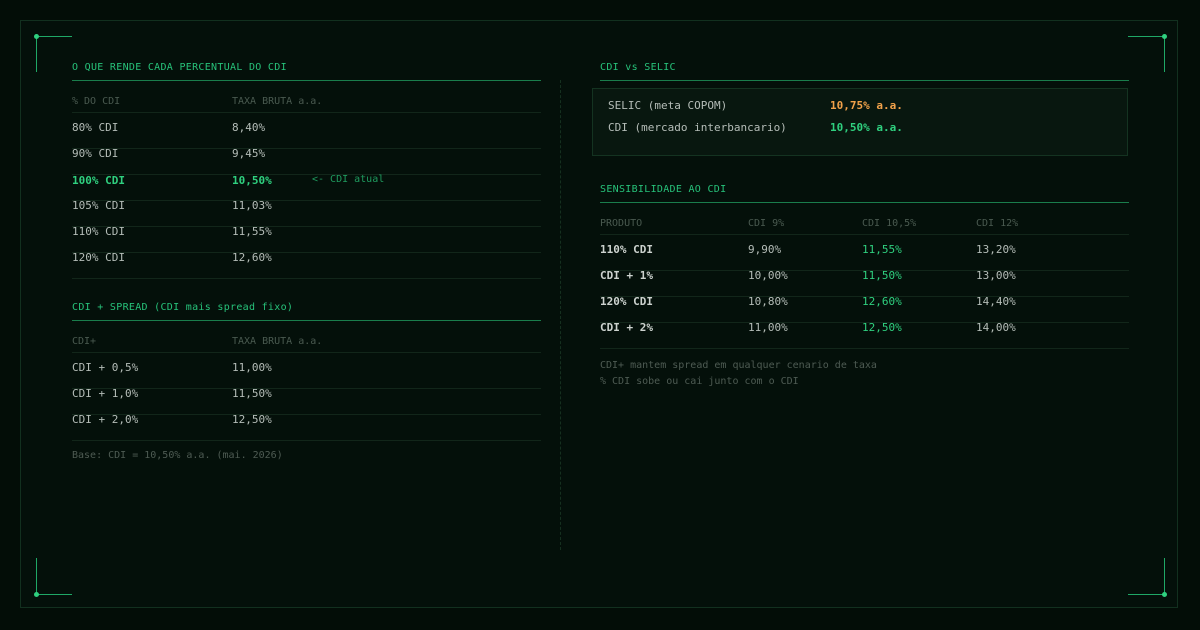 Image resolution: width=1200 pixels, height=630 pixels. Describe the element at coordinates (252, 180) in the screenshot. I see `cdi-pct-rate-current: 10,50%` at that location.